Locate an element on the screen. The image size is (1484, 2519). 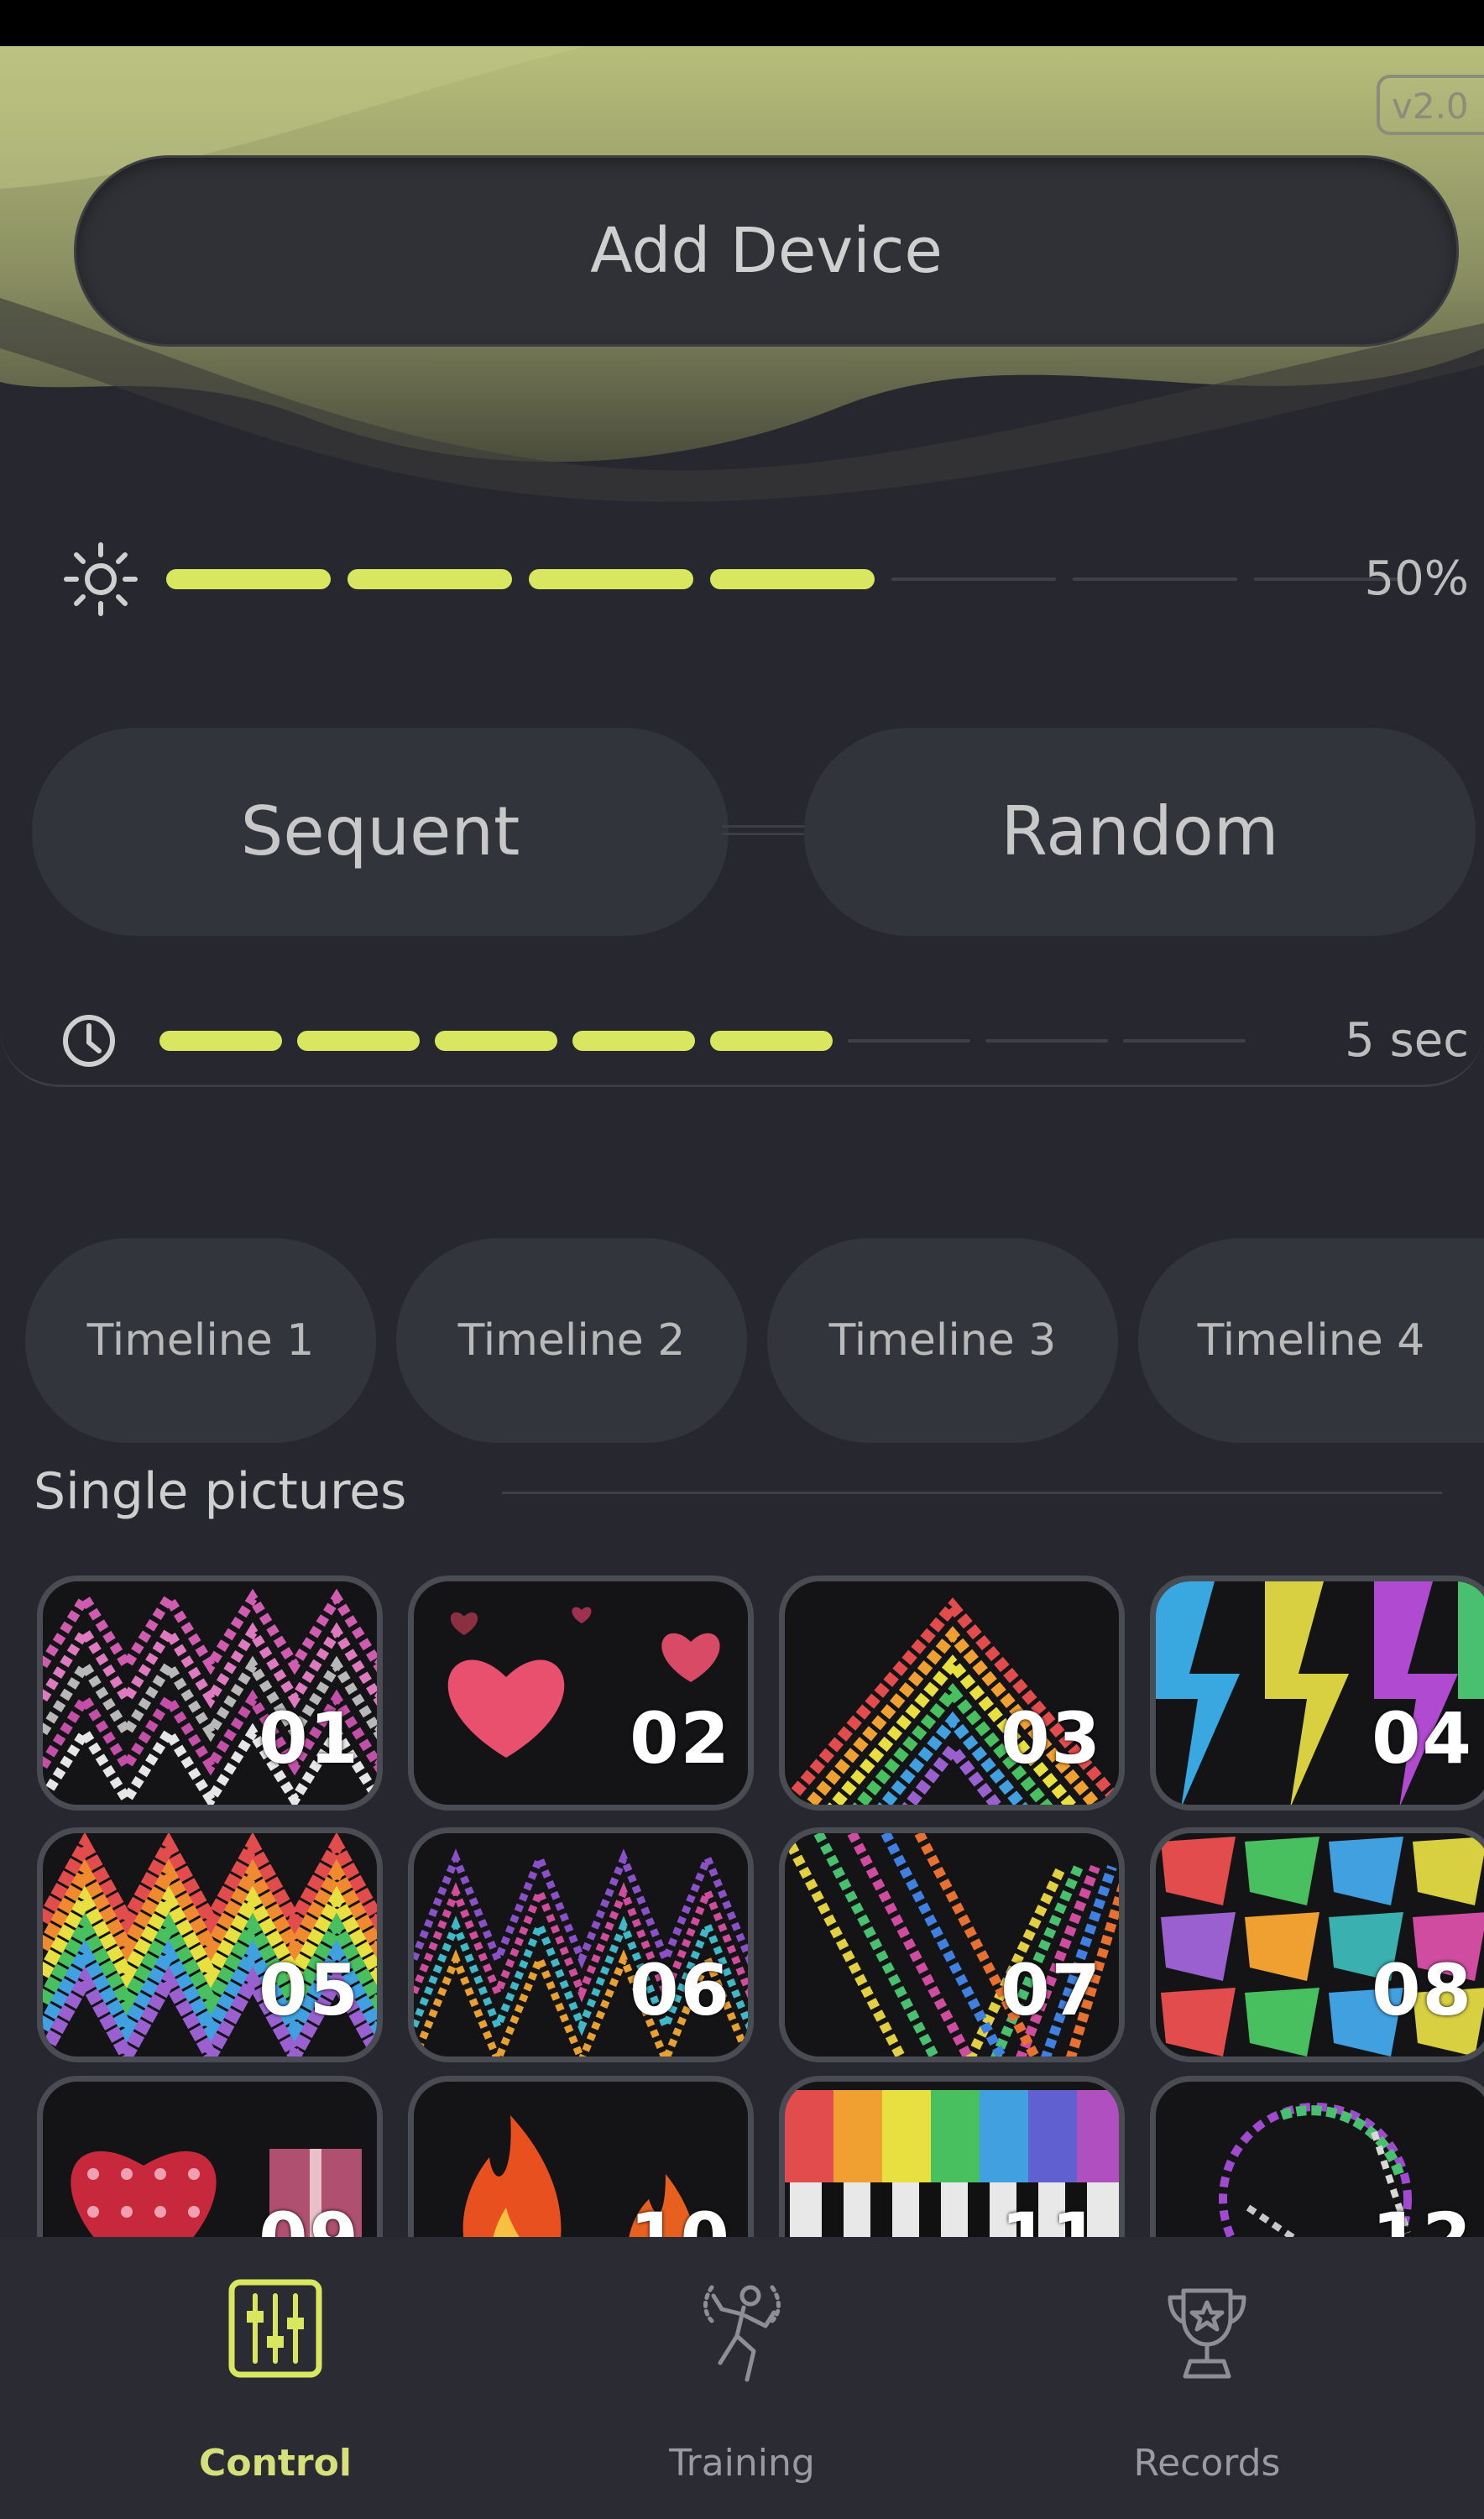
picture-number: 04 is located at coordinates (1422, 1738).